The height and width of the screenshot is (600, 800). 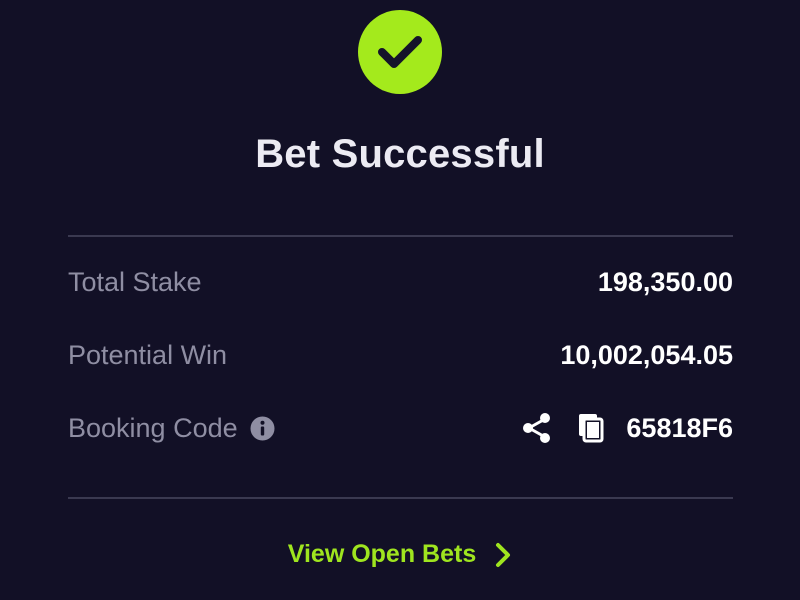 I want to click on potential-win-value: 10,002,054.05, so click(x=646, y=354).